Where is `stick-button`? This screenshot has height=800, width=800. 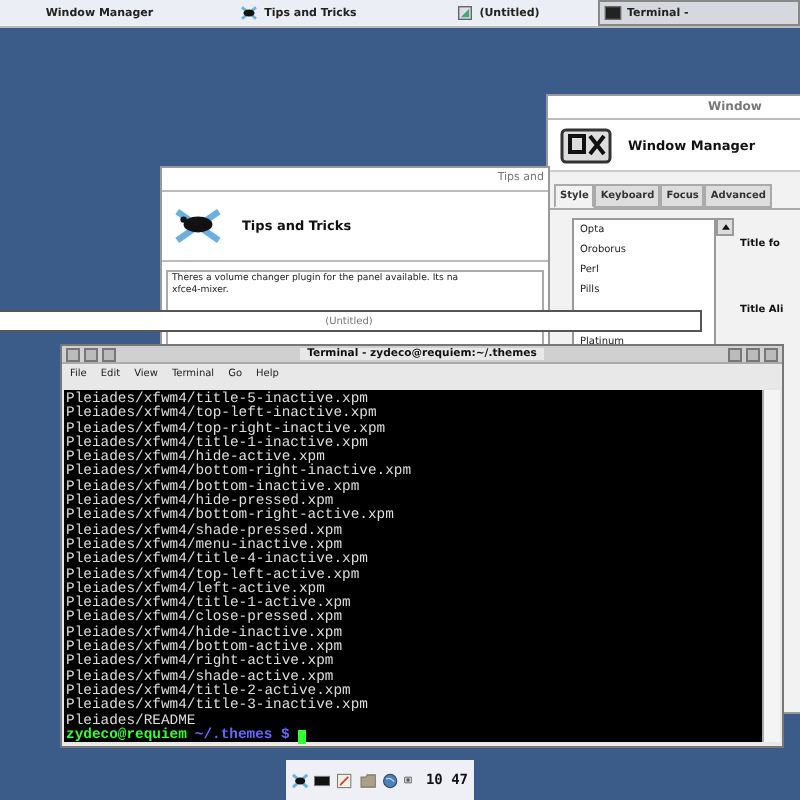
stick-button is located at coordinates (91, 354).